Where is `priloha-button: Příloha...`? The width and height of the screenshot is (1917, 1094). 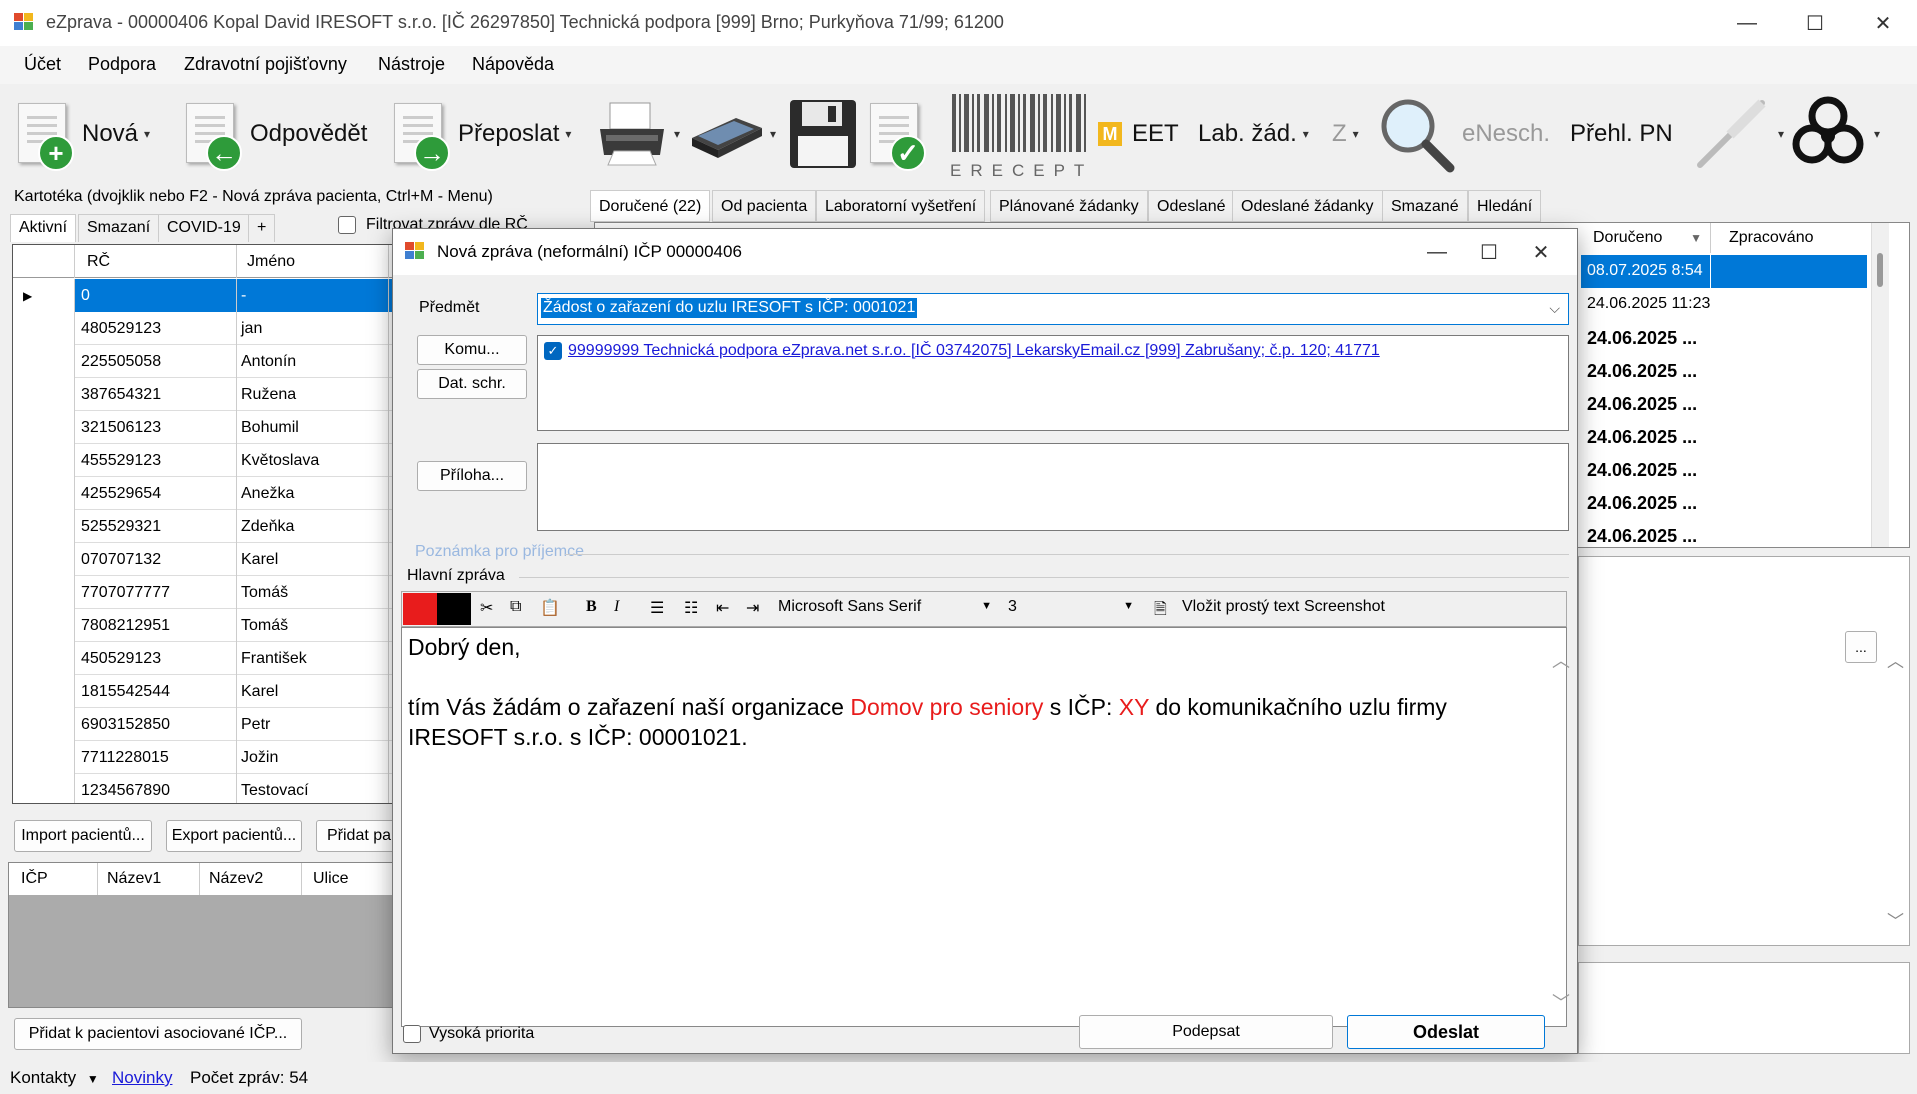 priloha-button: Příloha... is located at coordinates (472, 476).